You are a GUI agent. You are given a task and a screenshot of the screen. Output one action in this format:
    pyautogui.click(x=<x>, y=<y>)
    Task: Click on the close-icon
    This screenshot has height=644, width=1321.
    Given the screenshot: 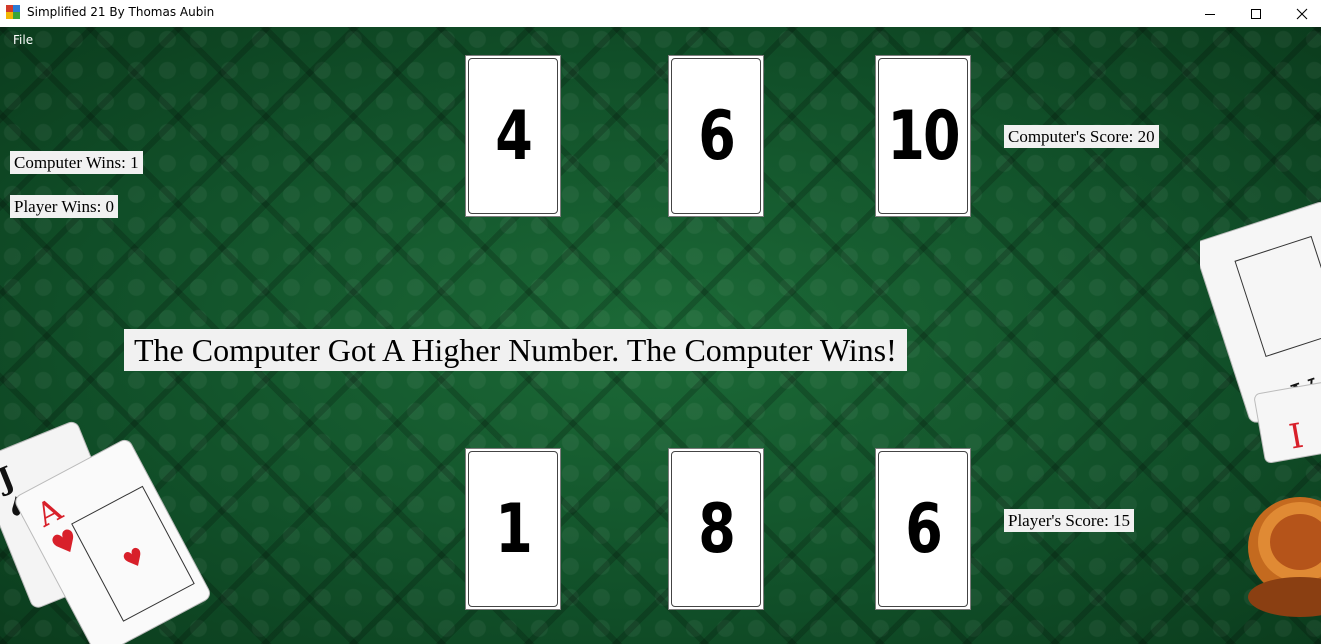 What is the action you would take?
    pyautogui.click(x=1302, y=13)
    